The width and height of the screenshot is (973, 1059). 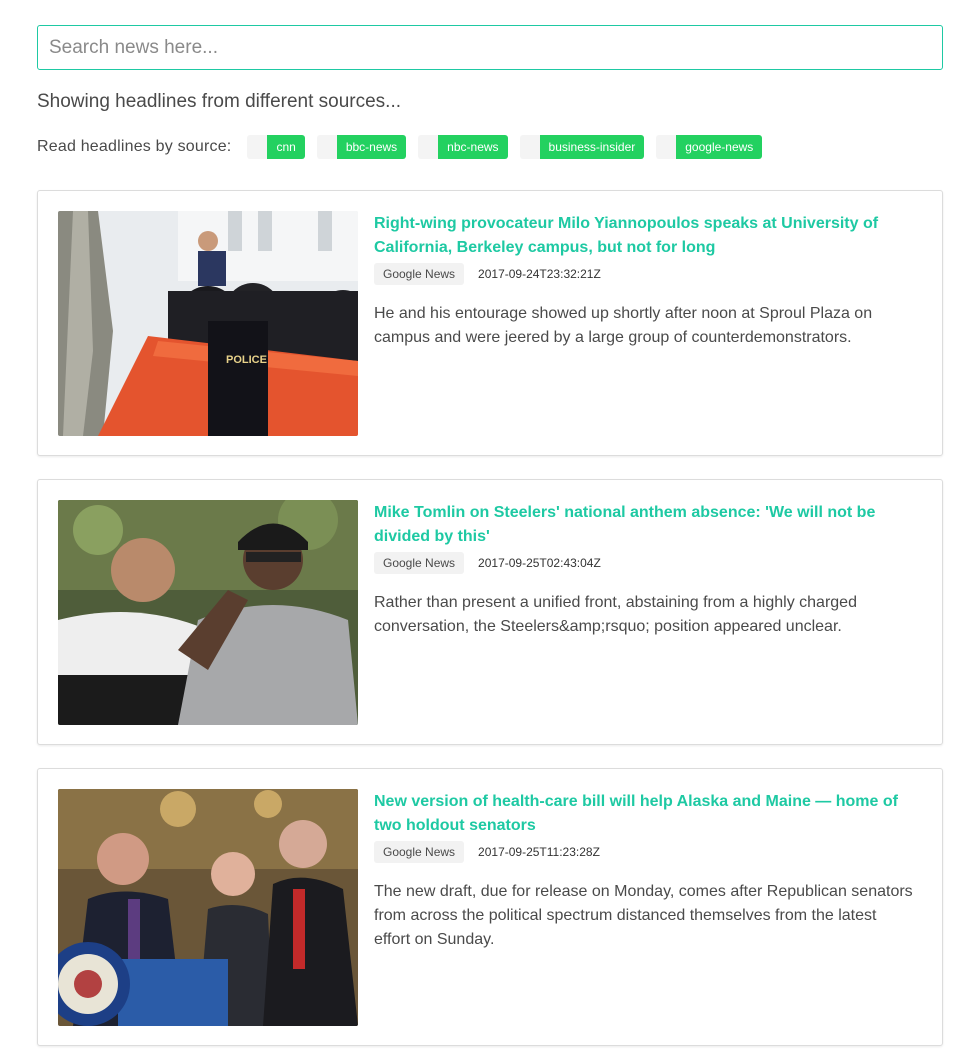 I want to click on source-tag-cnn: cnn, so click(x=276, y=147).